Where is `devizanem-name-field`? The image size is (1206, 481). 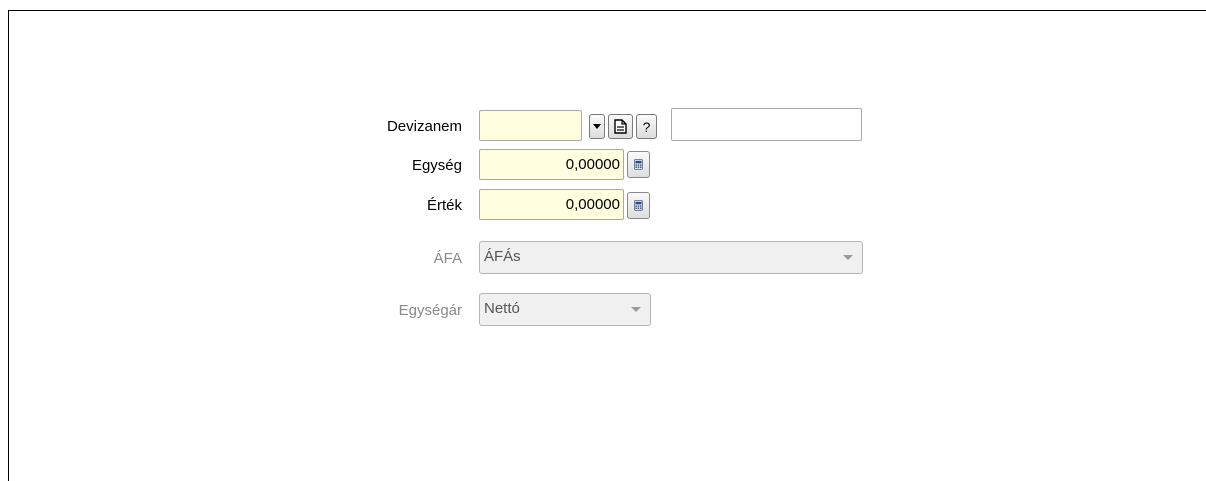
devizanem-name-field is located at coordinates (766, 124).